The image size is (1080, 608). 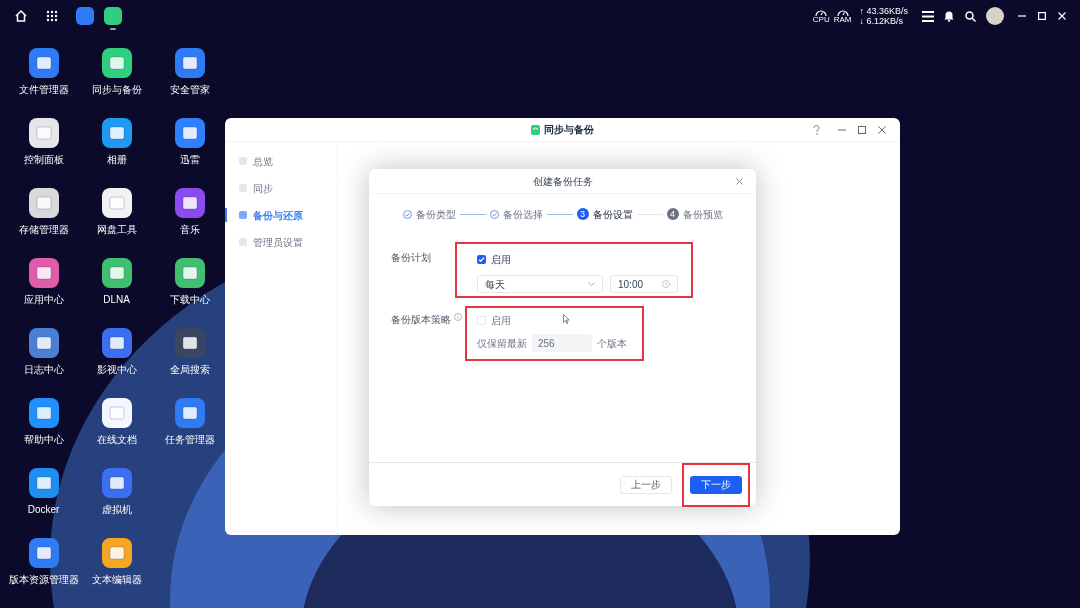 What do you see at coordinates (569, 130) in the screenshot?
I see `window-title: 同步与备份` at bounding box center [569, 130].